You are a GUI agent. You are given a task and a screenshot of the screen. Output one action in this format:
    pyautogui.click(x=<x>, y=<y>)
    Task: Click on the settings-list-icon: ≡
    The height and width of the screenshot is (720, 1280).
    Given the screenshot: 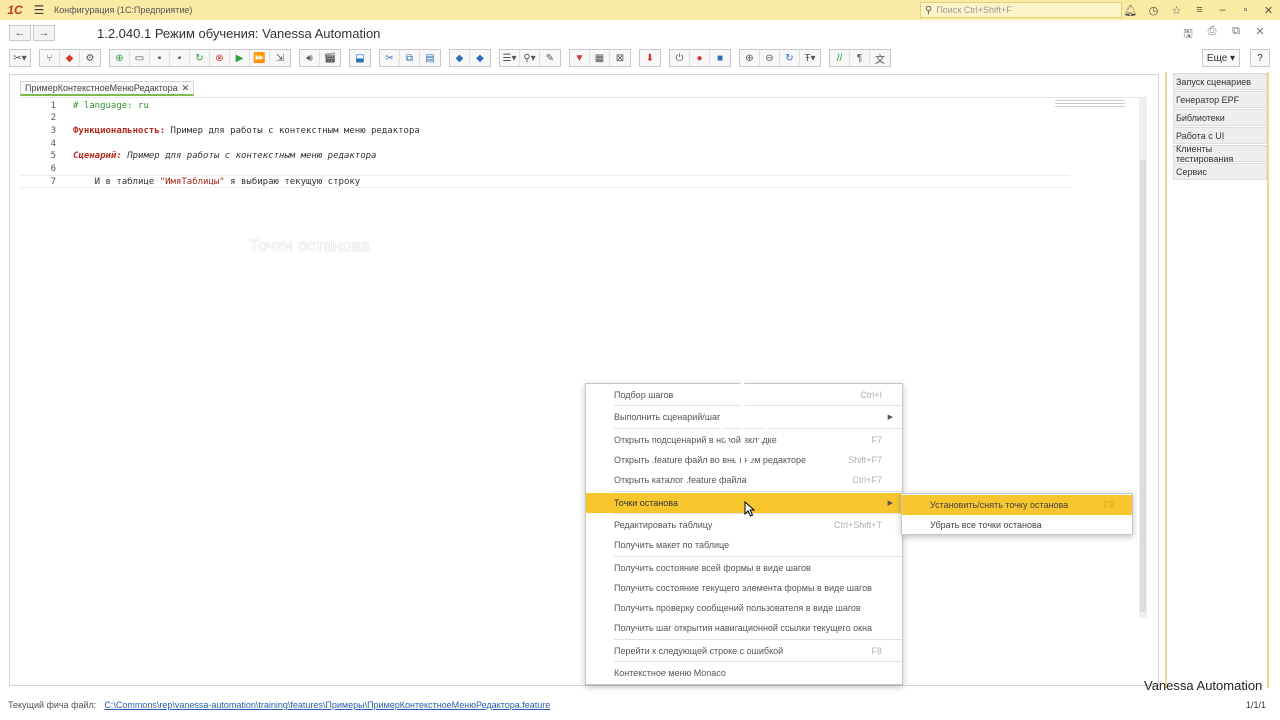 What is the action you would take?
    pyautogui.click(x=1199, y=10)
    